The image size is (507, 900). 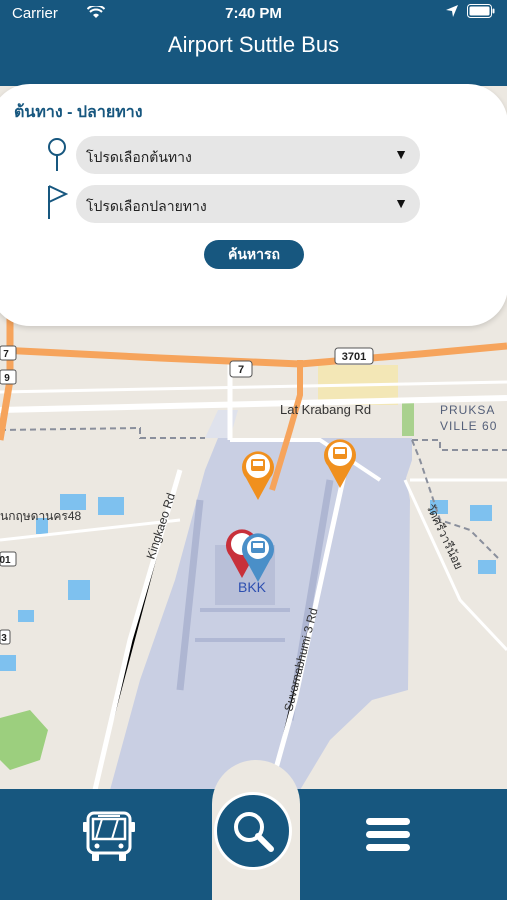 I want to click on location-arrow-icon, so click(x=452, y=11).